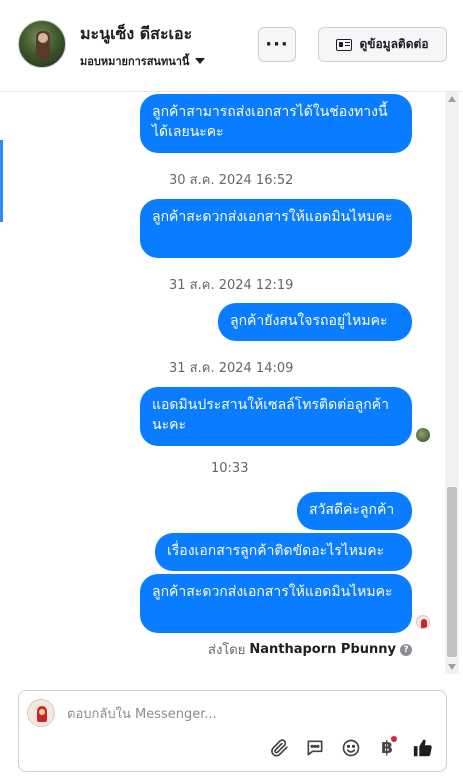  I want to click on seen-avatar, so click(423, 435).